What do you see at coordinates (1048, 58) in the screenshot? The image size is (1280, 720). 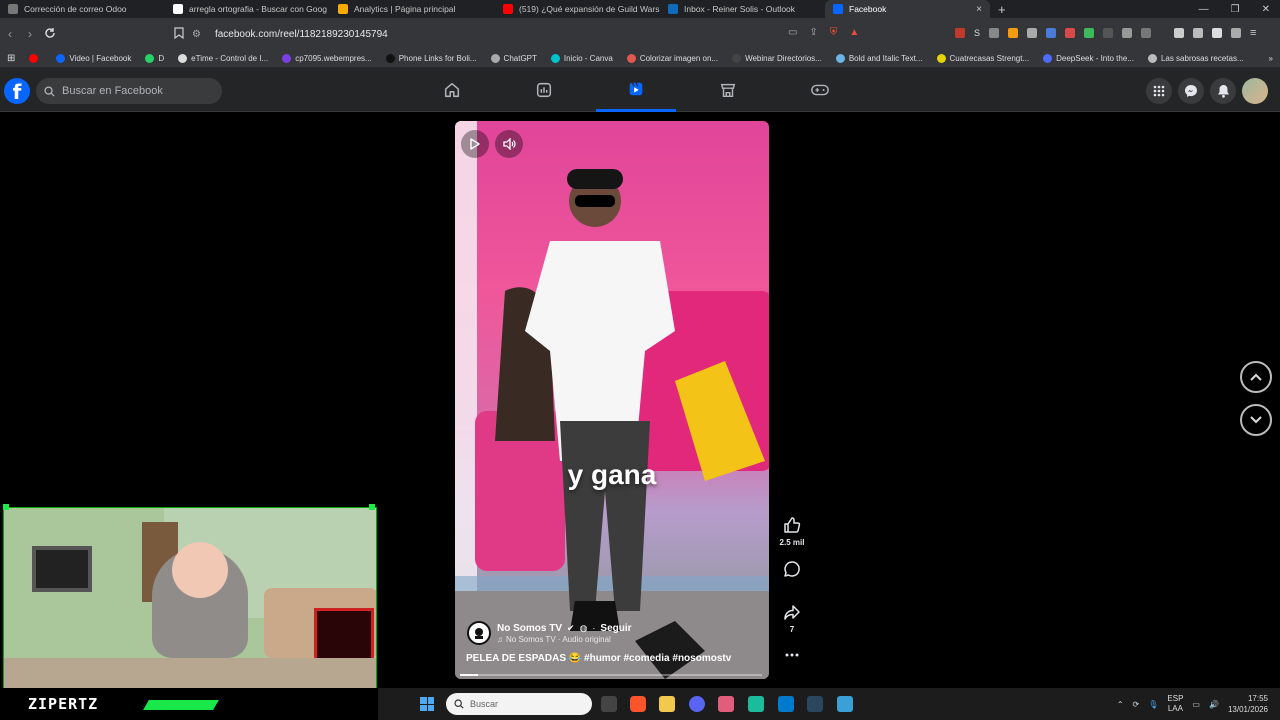 I see `bookmark-favicon-icon` at bounding box center [1048, 58].